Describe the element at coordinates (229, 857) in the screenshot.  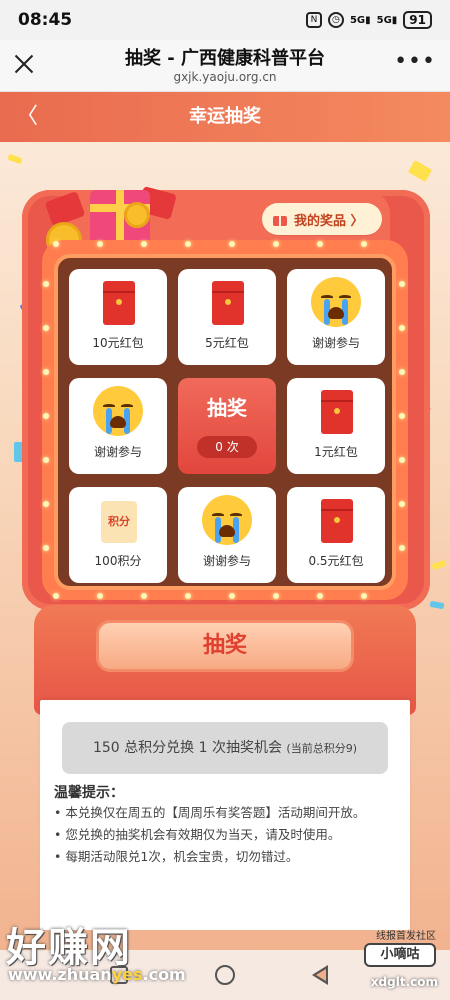
I see `tip-item: 每期活动限兑1次，机会宝贵，切勿错过。` at that location.